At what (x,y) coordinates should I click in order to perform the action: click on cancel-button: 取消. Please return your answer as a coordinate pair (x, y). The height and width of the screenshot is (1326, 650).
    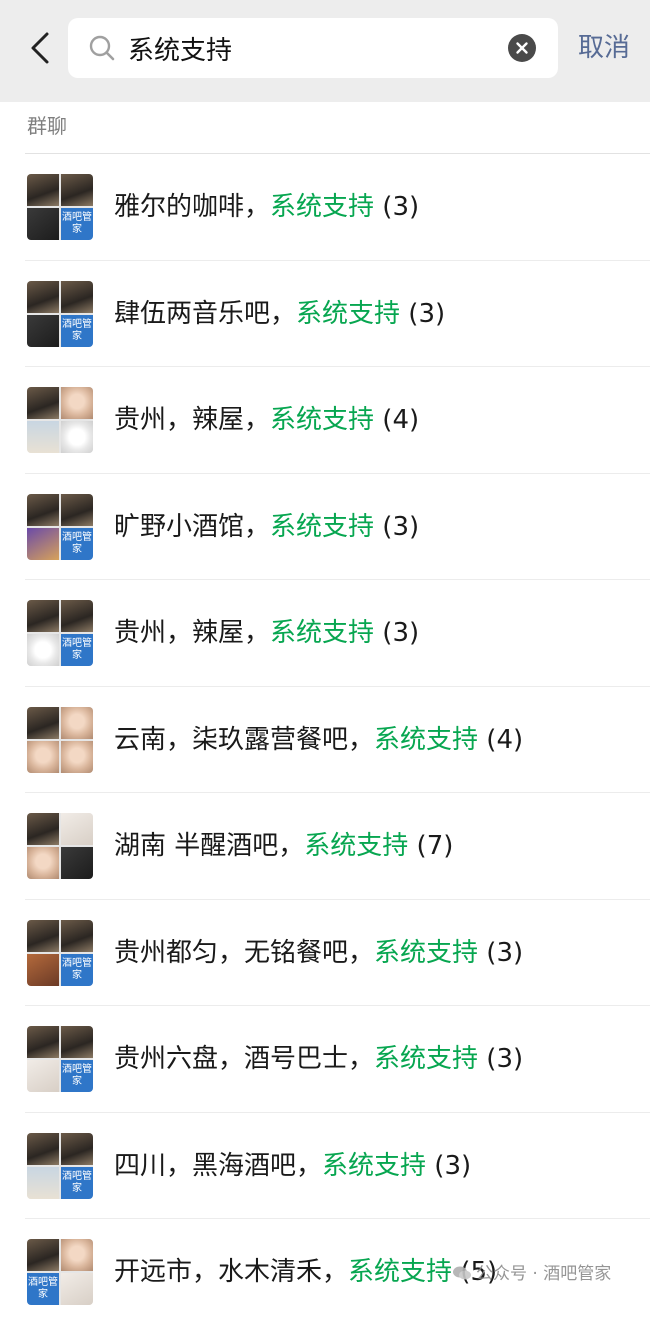
    Looking at the image, I should click on (604, 48).